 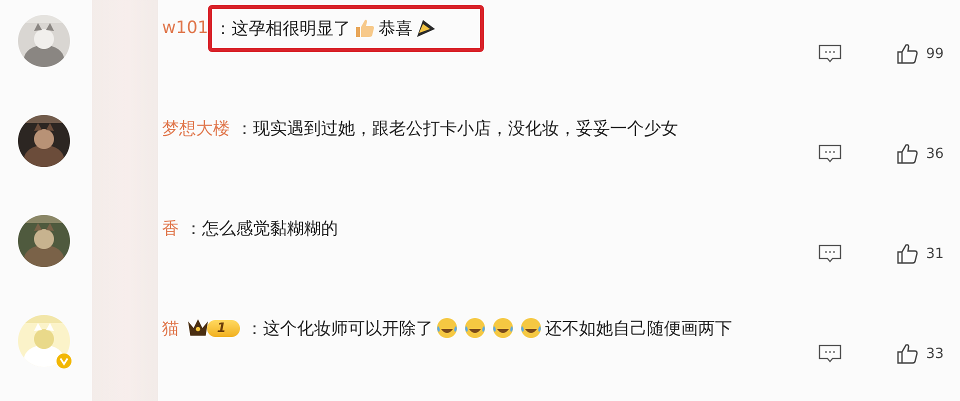 What do you see at coordinates (198, 328) in the screenshot?
I see `crown-icon` at bounding box center [198, 328].